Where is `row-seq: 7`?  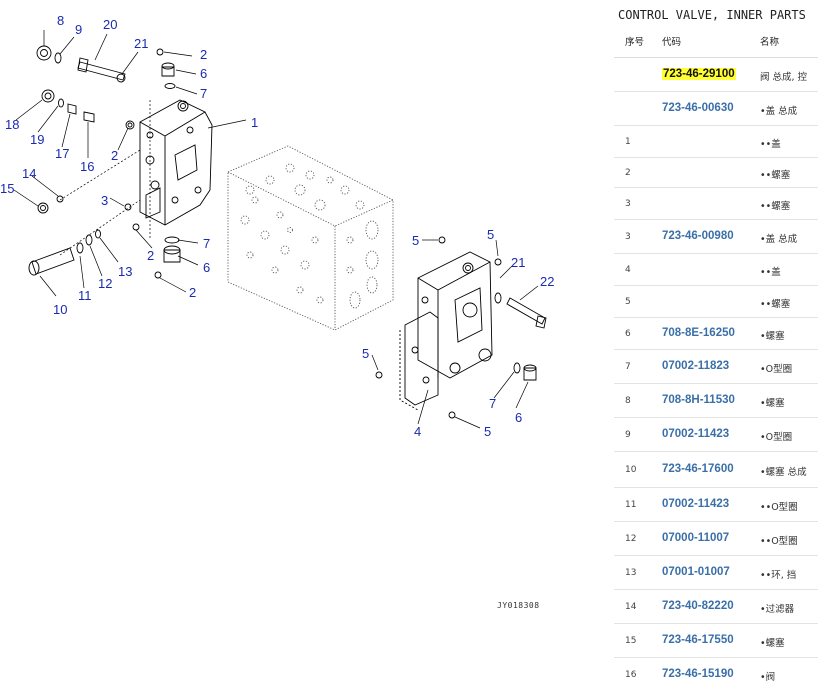 row-seq: 7 is located at coordinates (628, 367).